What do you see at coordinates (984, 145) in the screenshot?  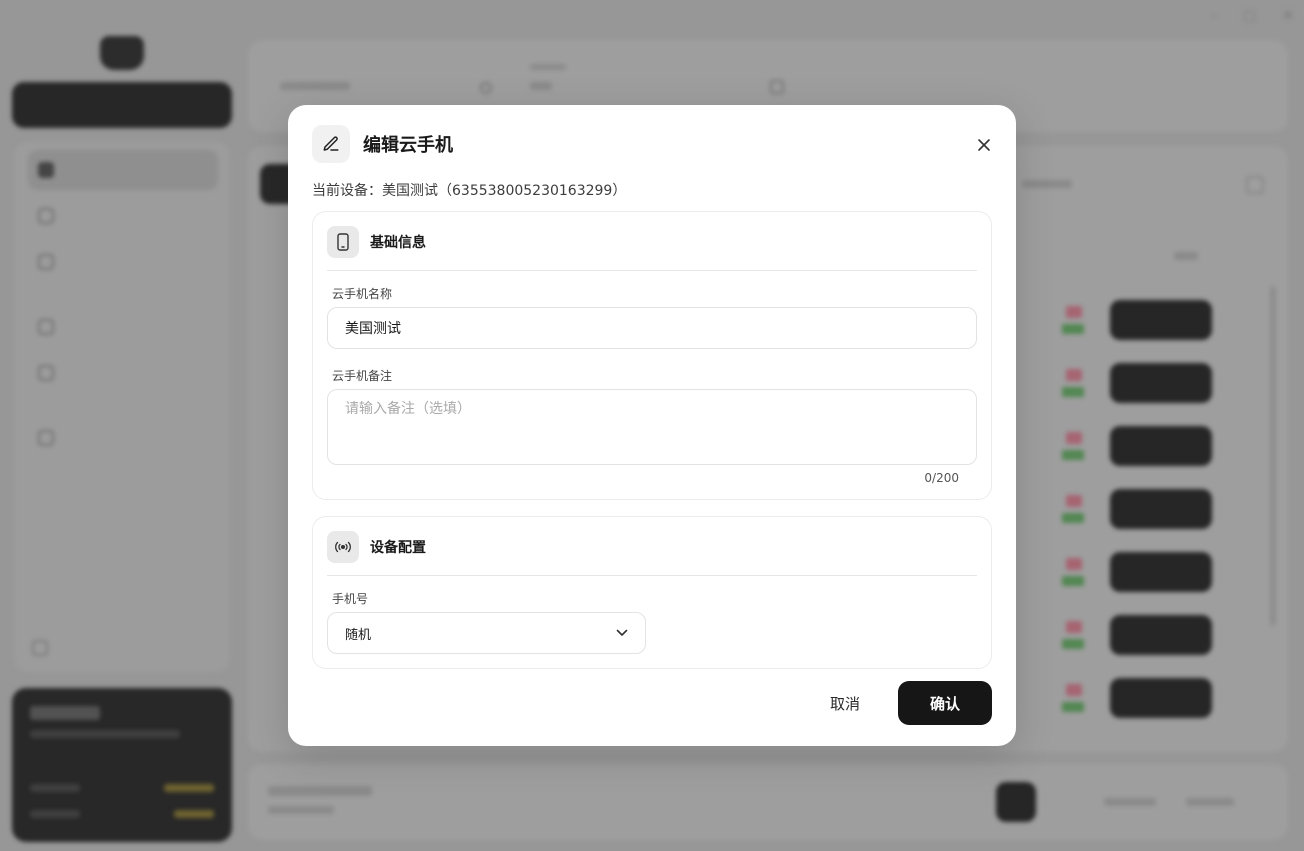 I see `close-icon` at bounding box center [984, 145].